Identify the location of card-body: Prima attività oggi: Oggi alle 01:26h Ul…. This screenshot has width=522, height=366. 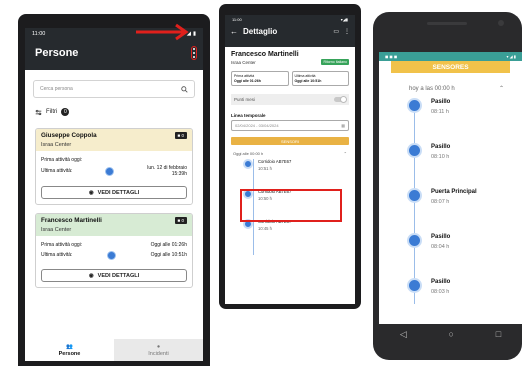
(114, 250).